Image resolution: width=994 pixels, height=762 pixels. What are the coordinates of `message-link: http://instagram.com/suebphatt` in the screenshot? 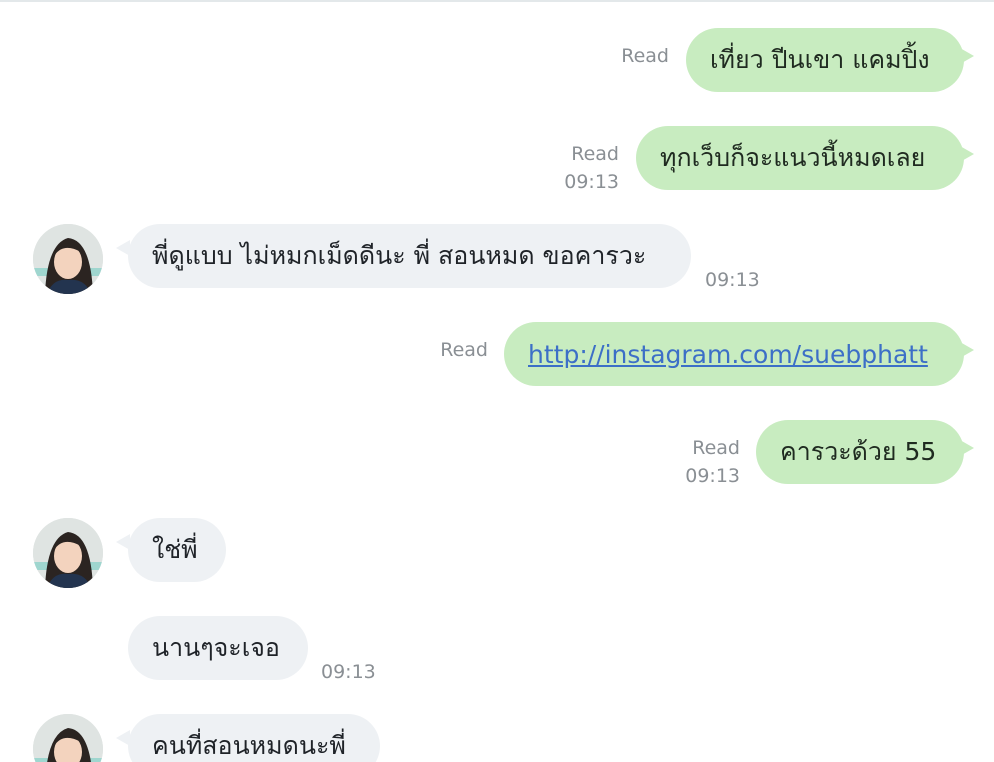 It's located at (728, 354).